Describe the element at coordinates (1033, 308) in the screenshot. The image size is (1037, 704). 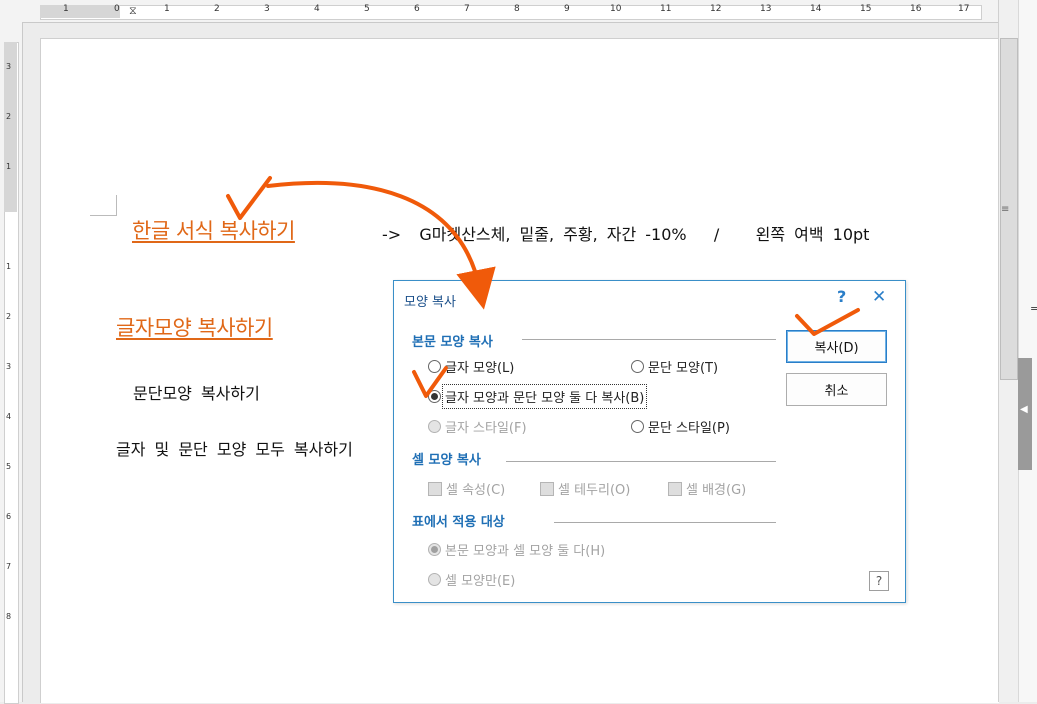
I see `edge-text: =` at that location.